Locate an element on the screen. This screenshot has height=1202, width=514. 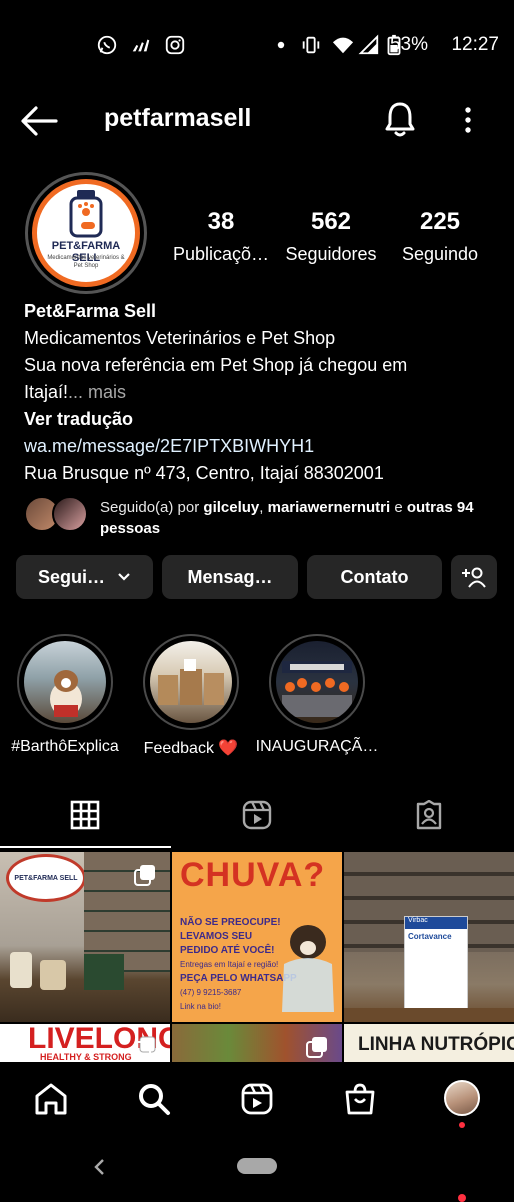
instagram-icon is located at coordinates (175, 45).